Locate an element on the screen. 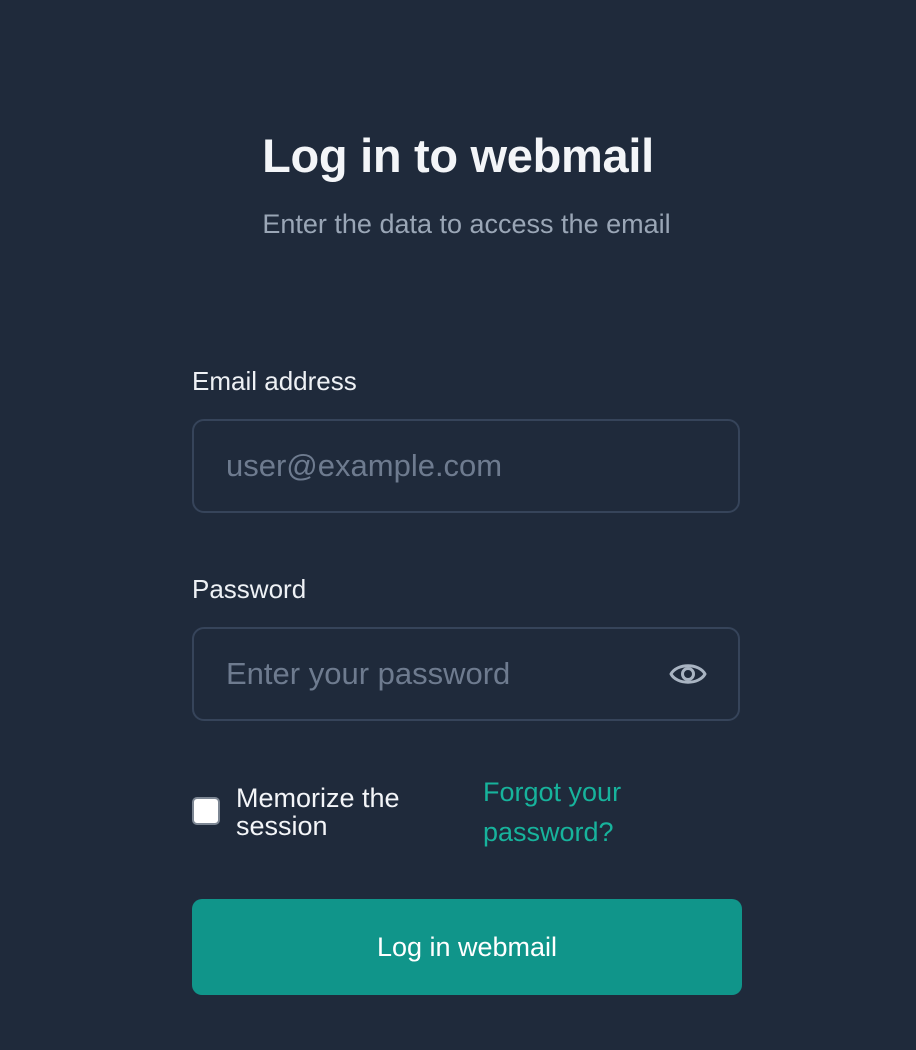 This screenshot has height=1050, width=916. password-input is located at coordinates (446, 674).